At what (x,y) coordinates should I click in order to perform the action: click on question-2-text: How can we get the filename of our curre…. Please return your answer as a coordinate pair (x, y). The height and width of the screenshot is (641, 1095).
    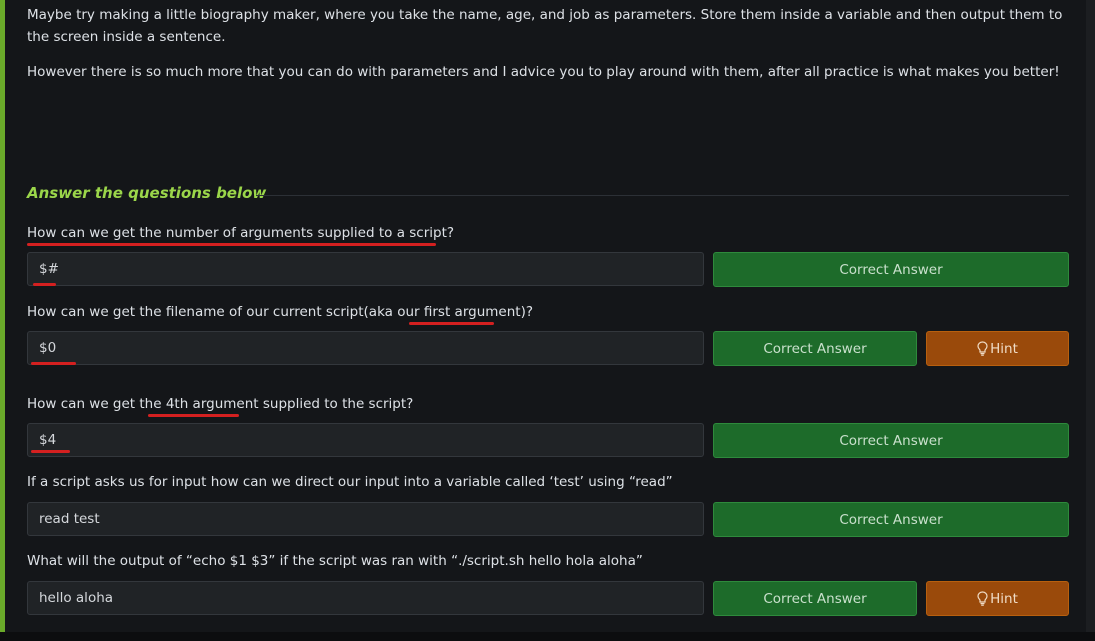
    Looking at the image, I should click on (280, 312).